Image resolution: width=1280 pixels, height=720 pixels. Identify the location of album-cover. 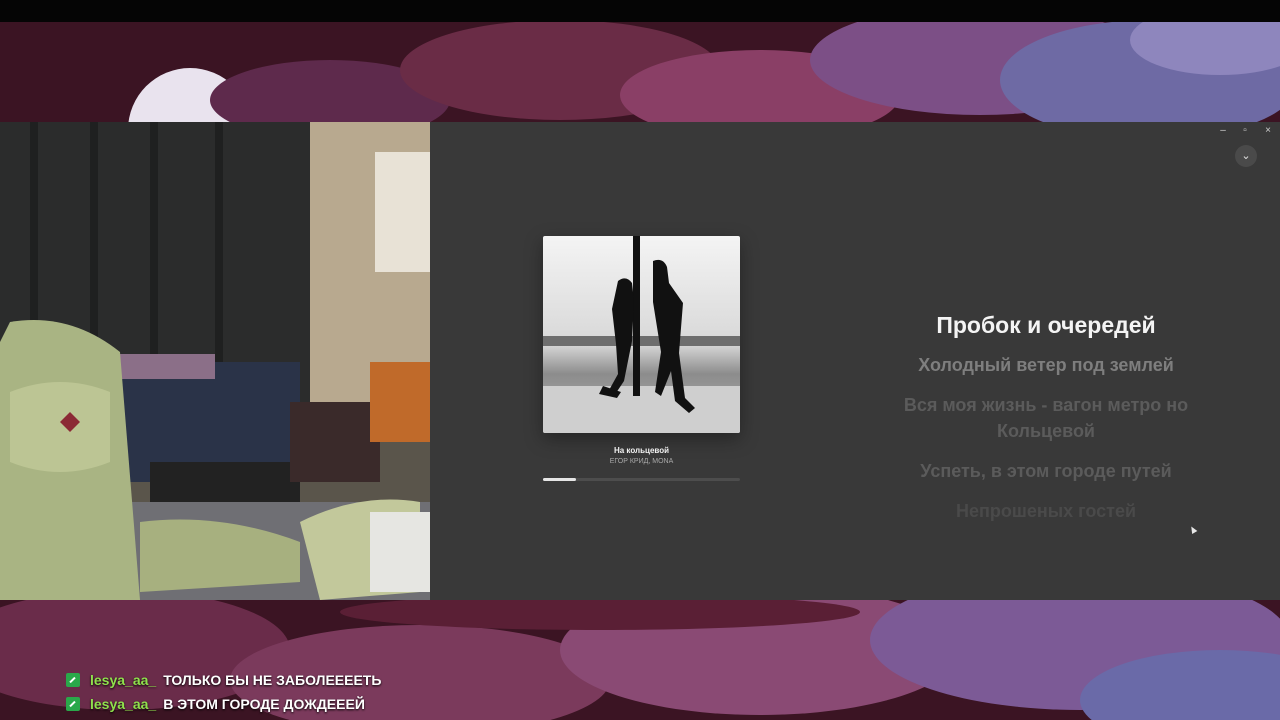
(641, 334).